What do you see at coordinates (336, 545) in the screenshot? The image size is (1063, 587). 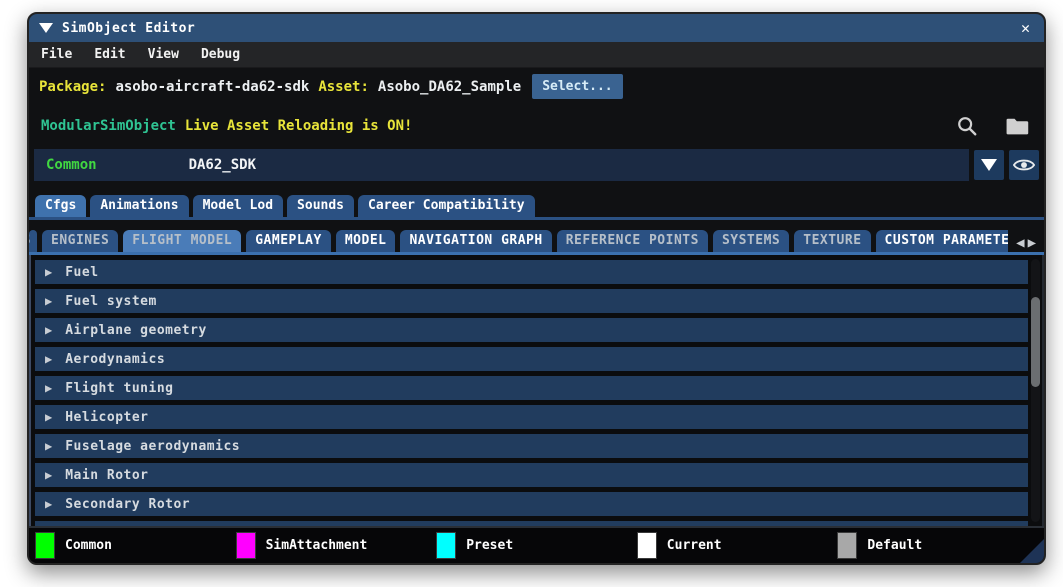 I see `legend-simattachment: SimAttachment` at bounding box center [336, 545].